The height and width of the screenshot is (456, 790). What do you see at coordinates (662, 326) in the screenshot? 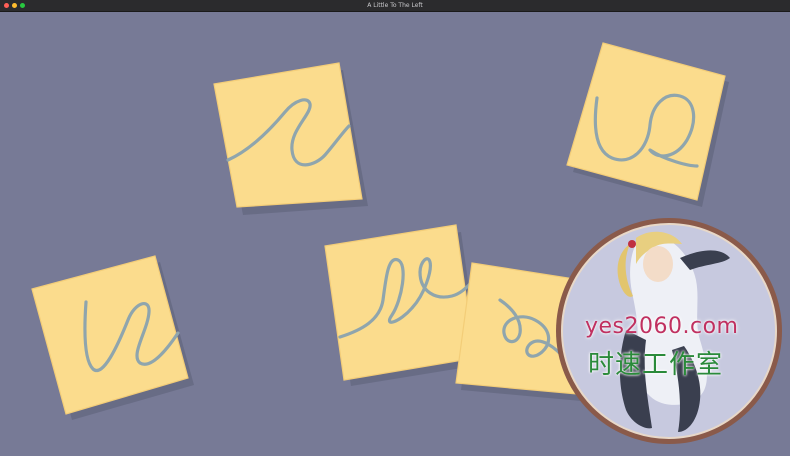
I see `watermark-site-text: yes2060.com` at bounding box center [662, 326].